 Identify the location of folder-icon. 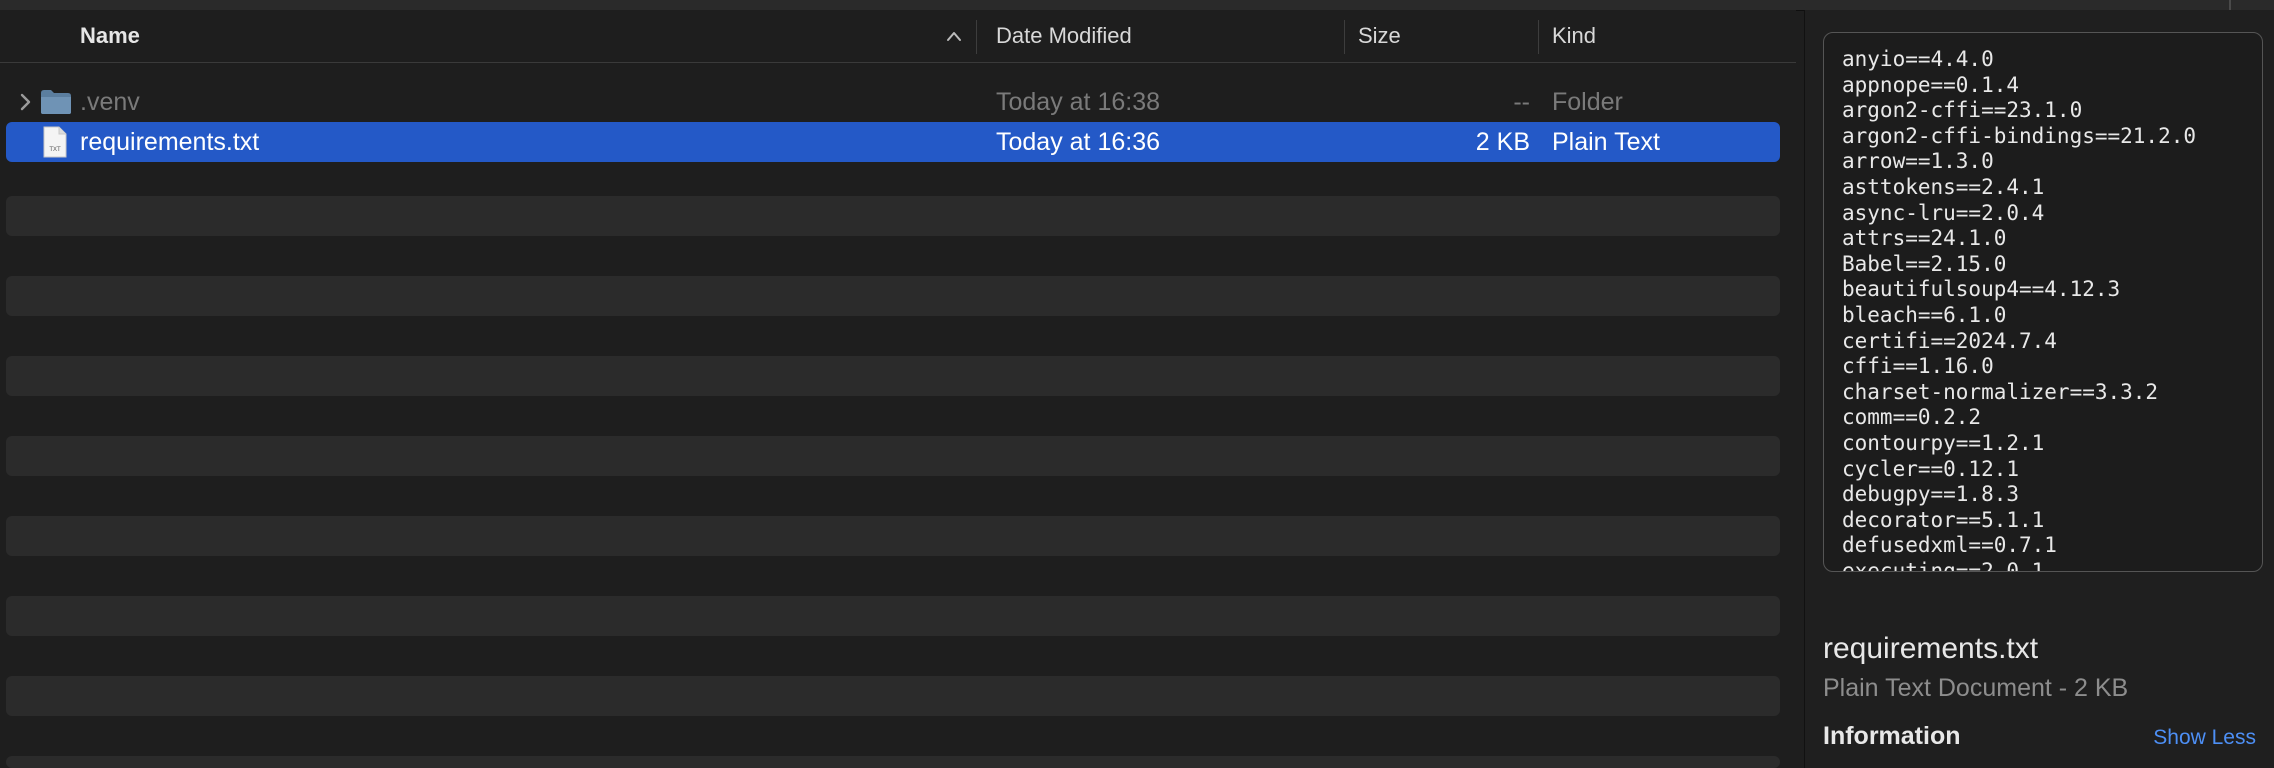
(56, 102).